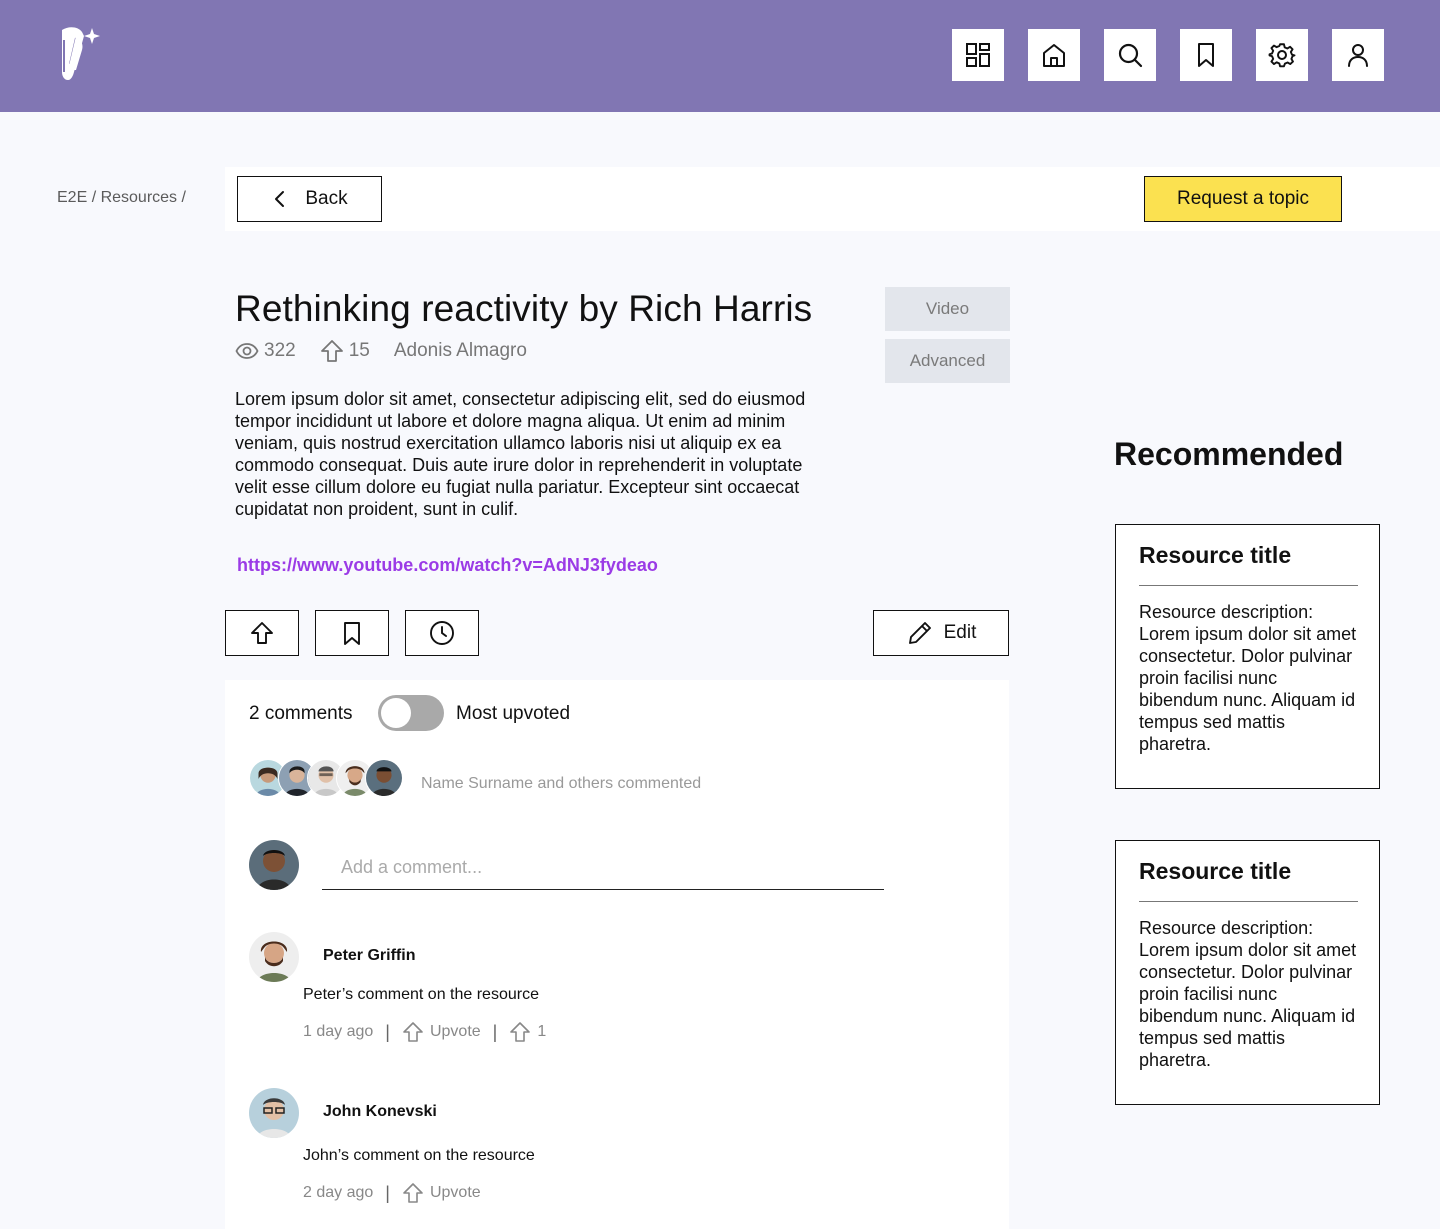 Image resolution: width=1440 pixels, height=1229 pixels. Describe the element at coordinates (513, 713) in the screenshot. I see `sort-label: Most upvoted` at that location.